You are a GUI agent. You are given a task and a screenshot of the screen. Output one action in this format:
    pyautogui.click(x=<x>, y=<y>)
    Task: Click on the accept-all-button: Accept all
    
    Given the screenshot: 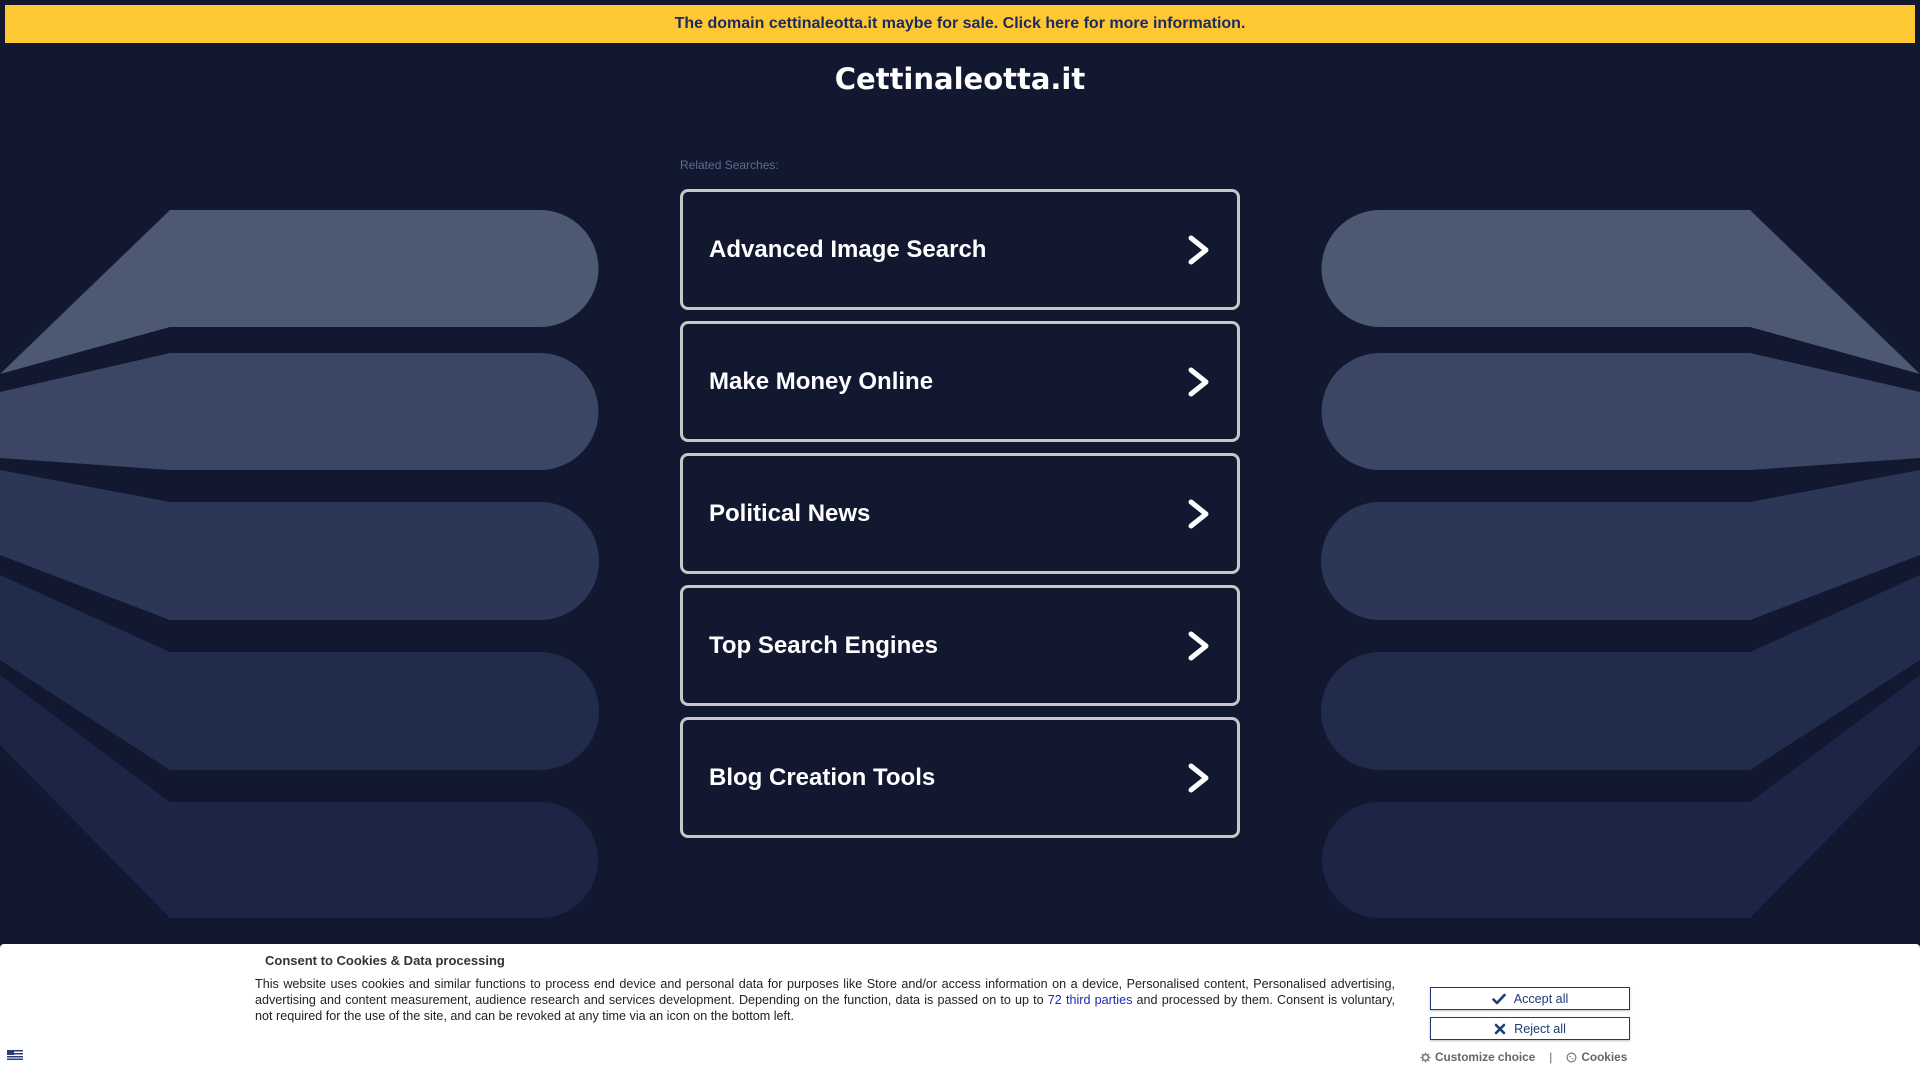 What is the action you would take?
    pyautogui.click(x=1530, y=998)
    